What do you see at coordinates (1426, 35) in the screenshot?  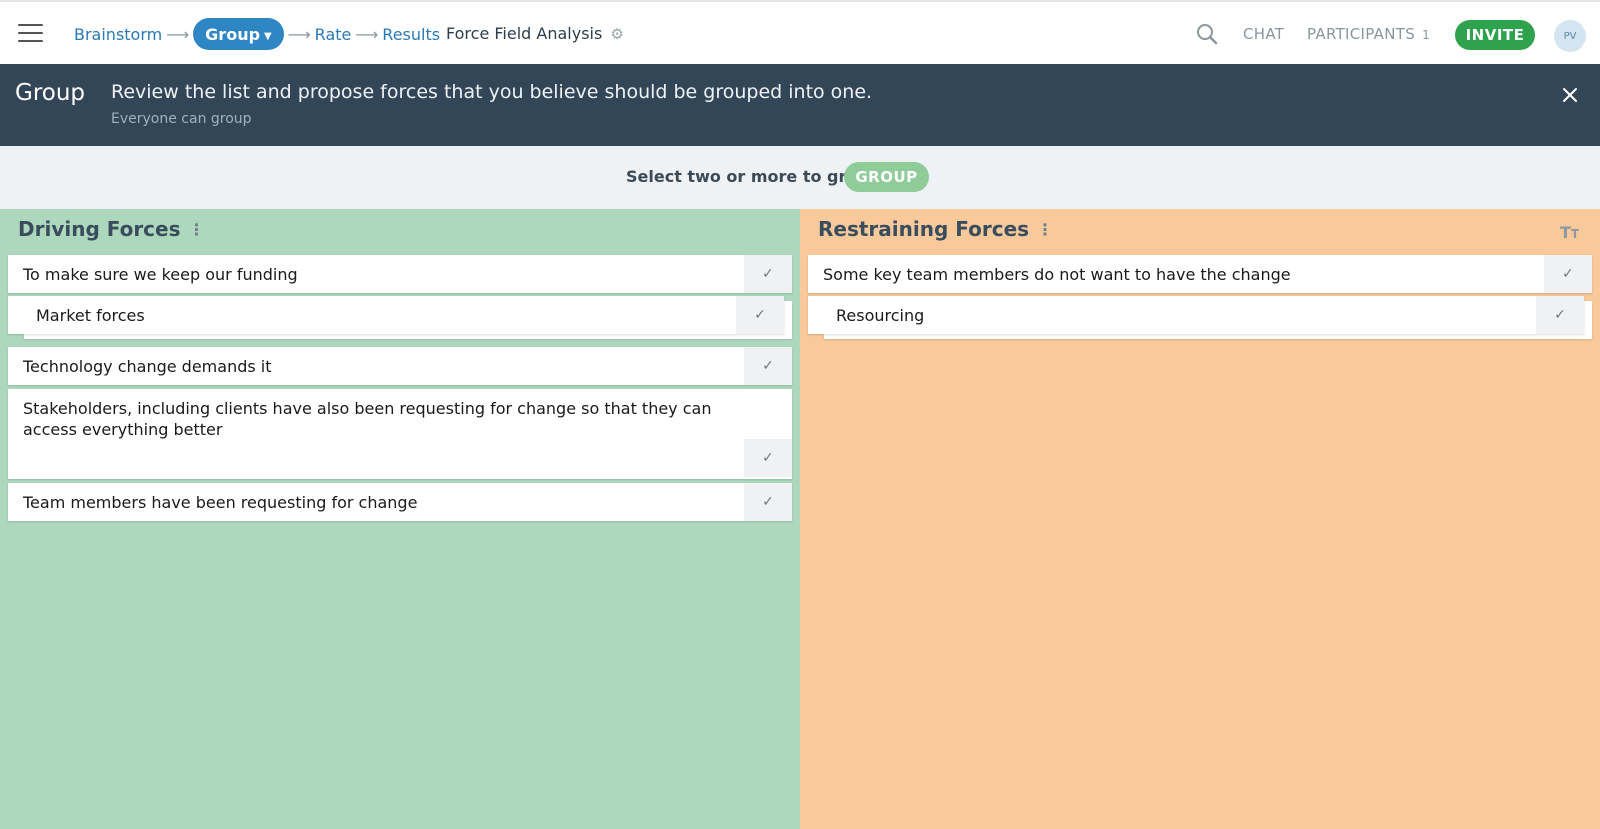 I see `participants-count: 1` at bounding box center [1426, 35].